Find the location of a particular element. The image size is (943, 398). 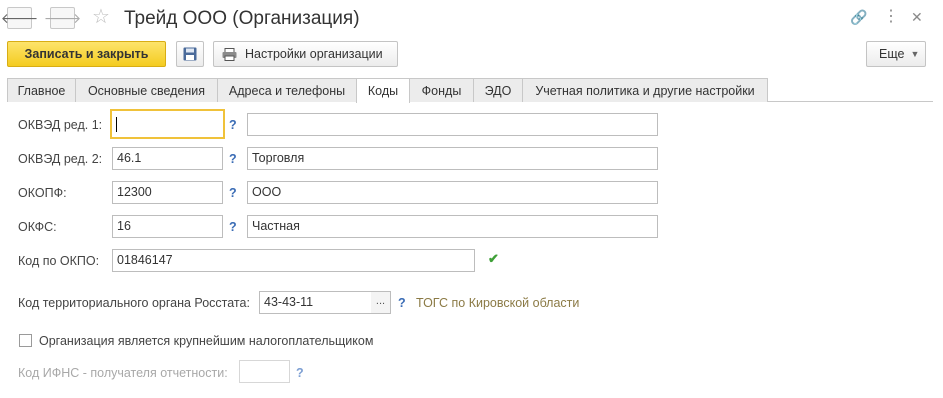

rosstat-input: 43-43-11 is located at coordinates (315, 302).